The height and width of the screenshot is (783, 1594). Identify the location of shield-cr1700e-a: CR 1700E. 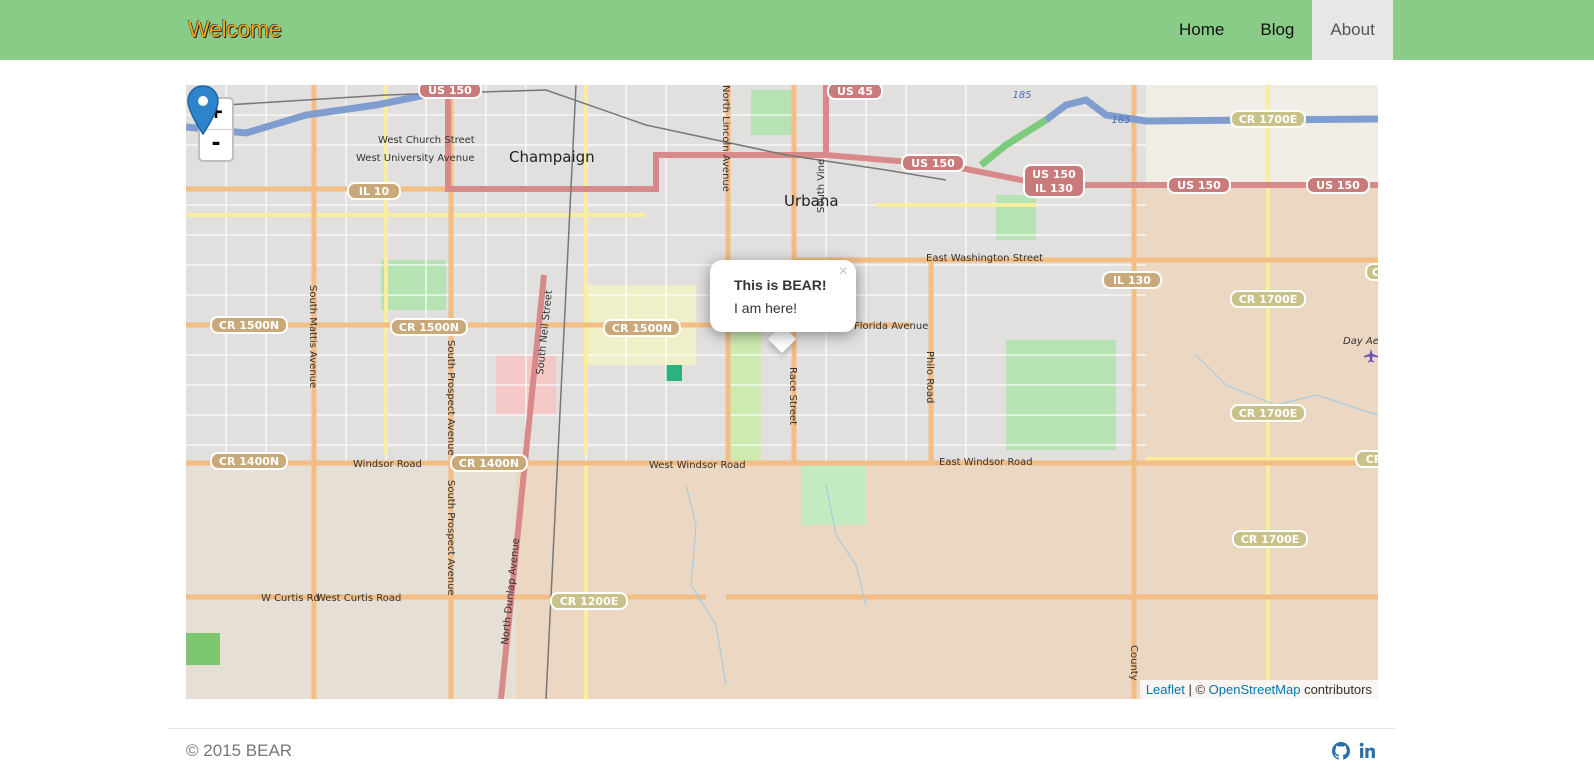
(1268, 119).